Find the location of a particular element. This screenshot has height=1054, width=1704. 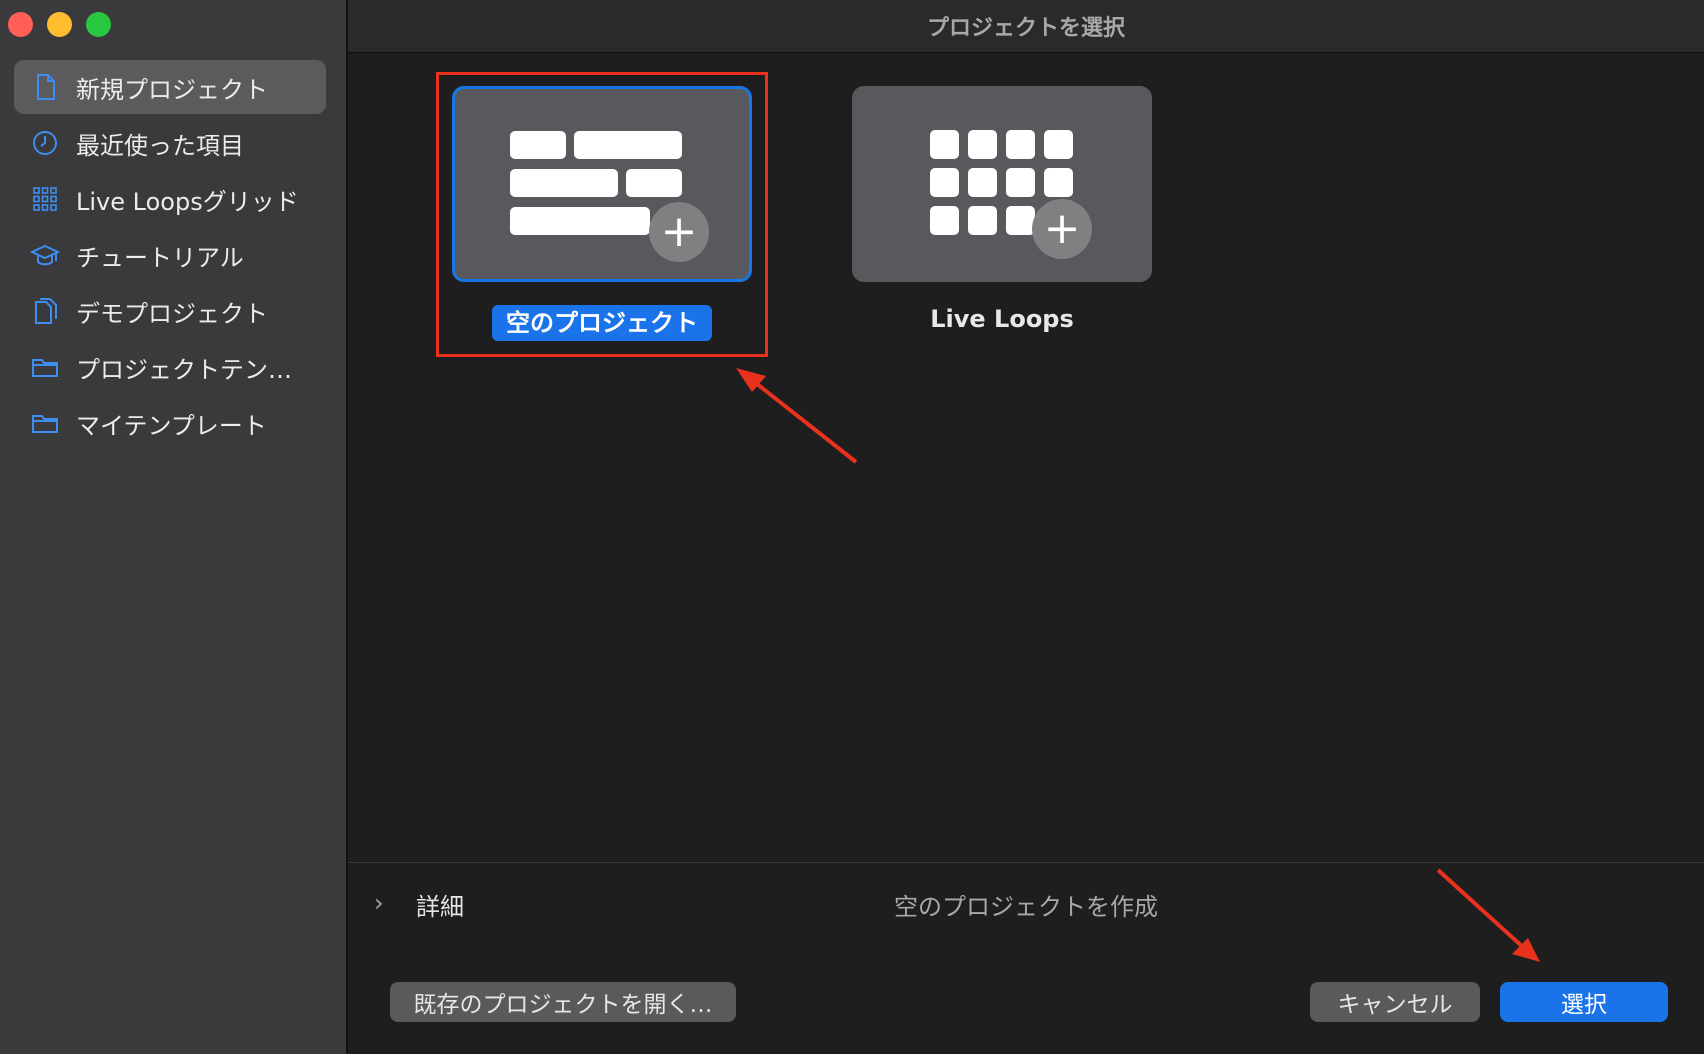

template-label-live-loops: Live Loops is located at coordinates (1002, 319).